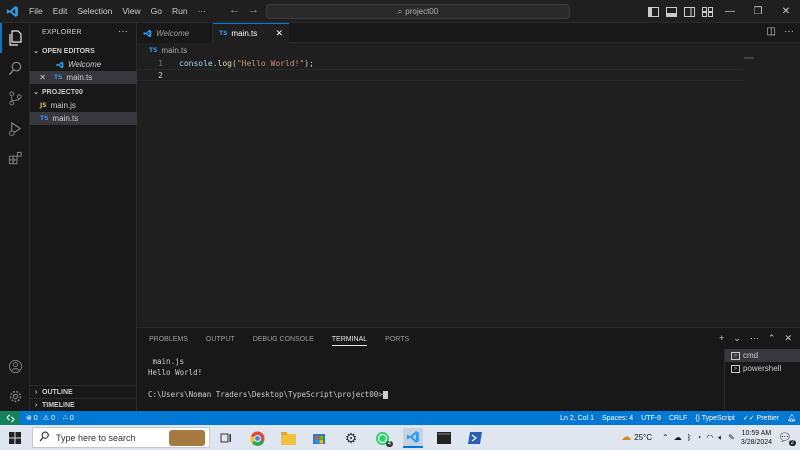 Image resolution: width=800 pixels, height=450 pixels. Describe the element at coordinates (15, 366) in the screenshot. I see `account-icon` at that location.